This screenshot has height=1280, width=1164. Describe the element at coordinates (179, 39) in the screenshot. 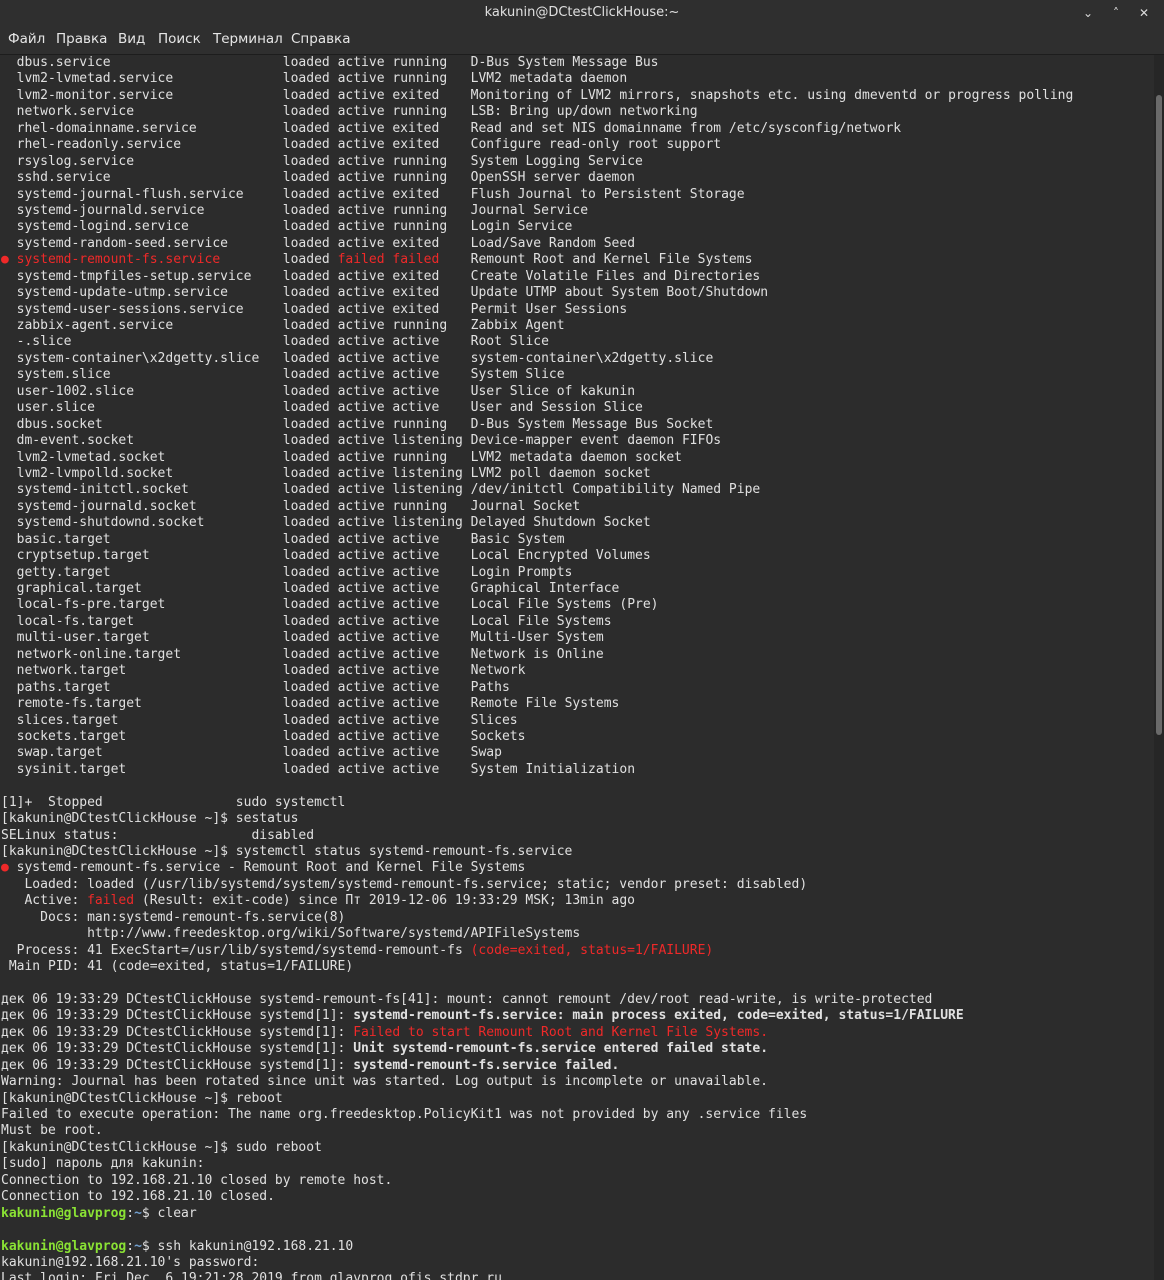

I see `menu-search: Поиск` at that location.